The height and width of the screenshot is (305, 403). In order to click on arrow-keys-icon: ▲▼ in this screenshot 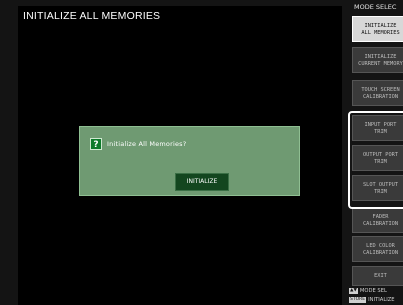, I will do `click(353, 291)`.